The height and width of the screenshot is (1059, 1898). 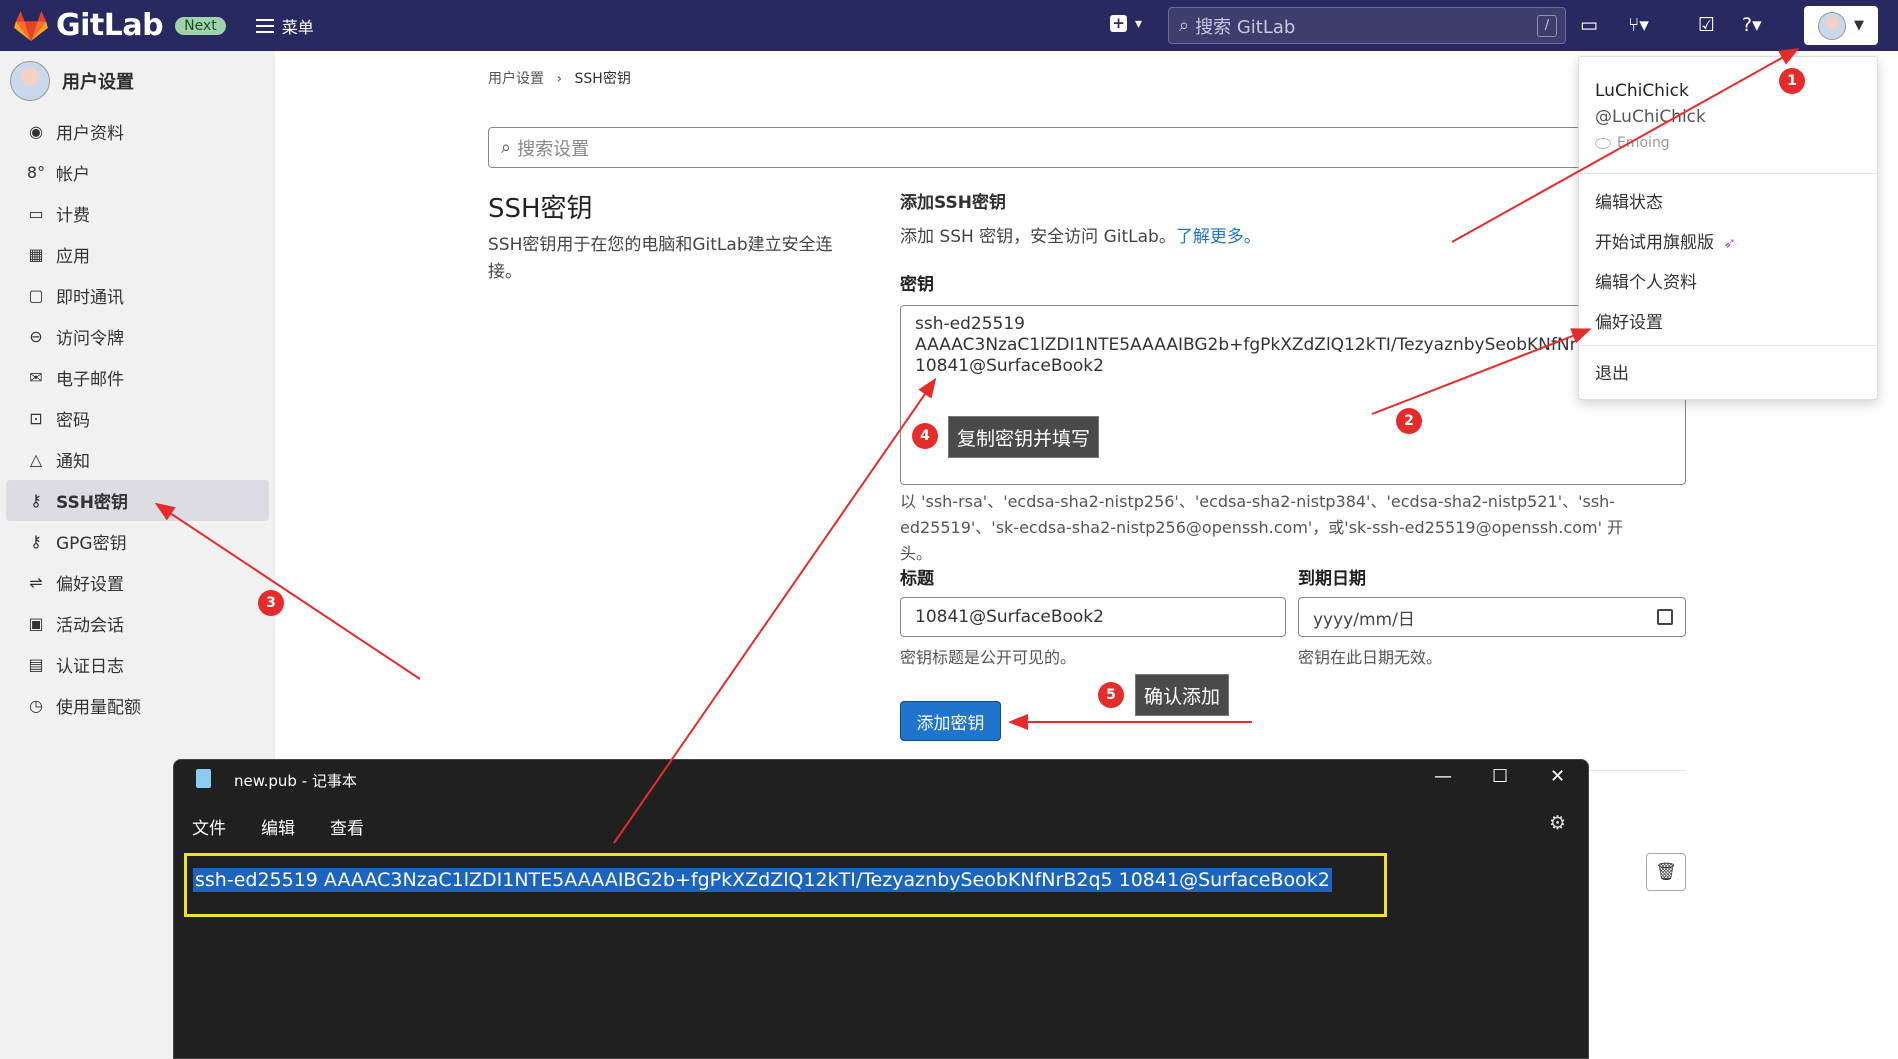 I want to click on add-ssh-key-description: 添加 SSH 密钥，安全访问 GitLab。了解更多。, so click(x=1080, y=234).